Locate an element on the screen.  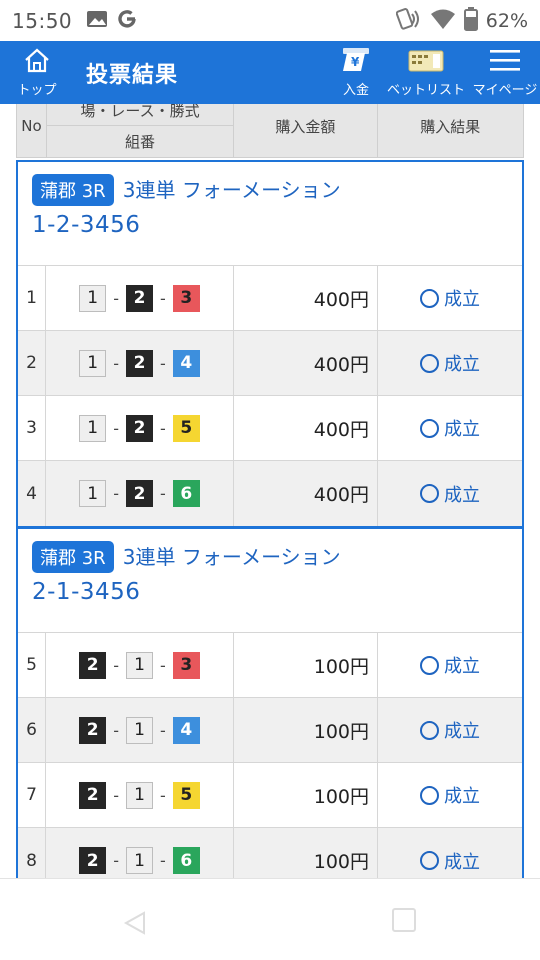
home-button: トップ is located at coordinates (37, 73).